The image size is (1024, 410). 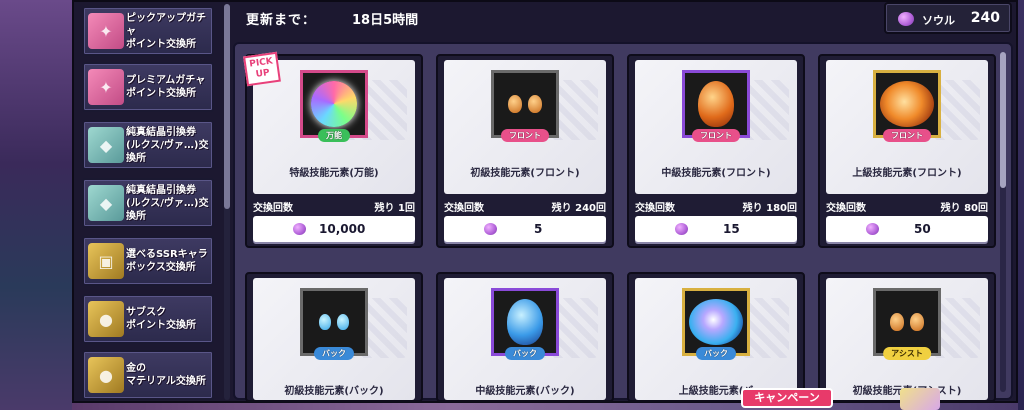 I want to click on shop-item-card: フロント 中級技能元素(フロント) 交換回数 残り 180回 15, so click(x=716, y=151).